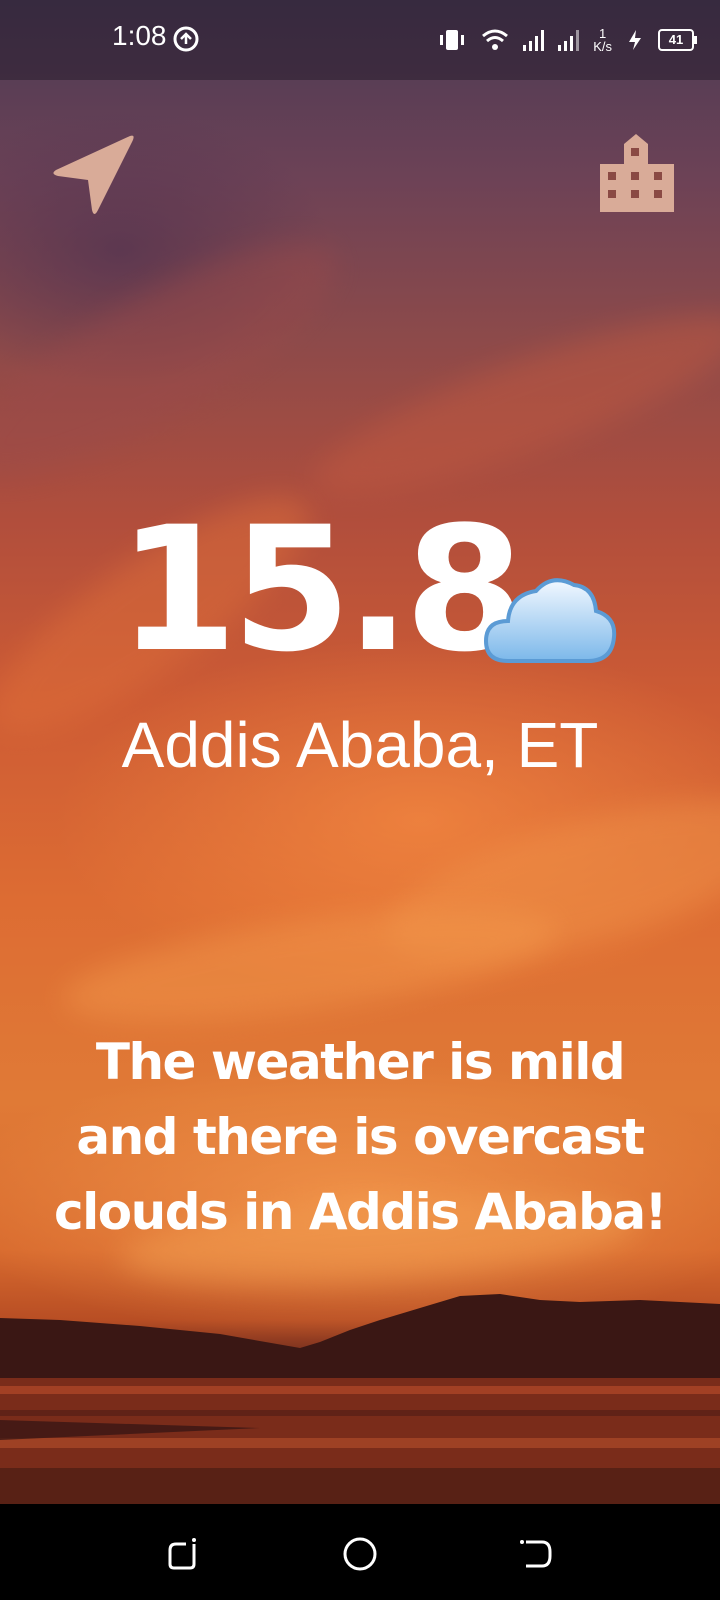 The width and height of the screenshot is (720, 1600). I want to click on battery-indicator: 41, so click(677, 40).